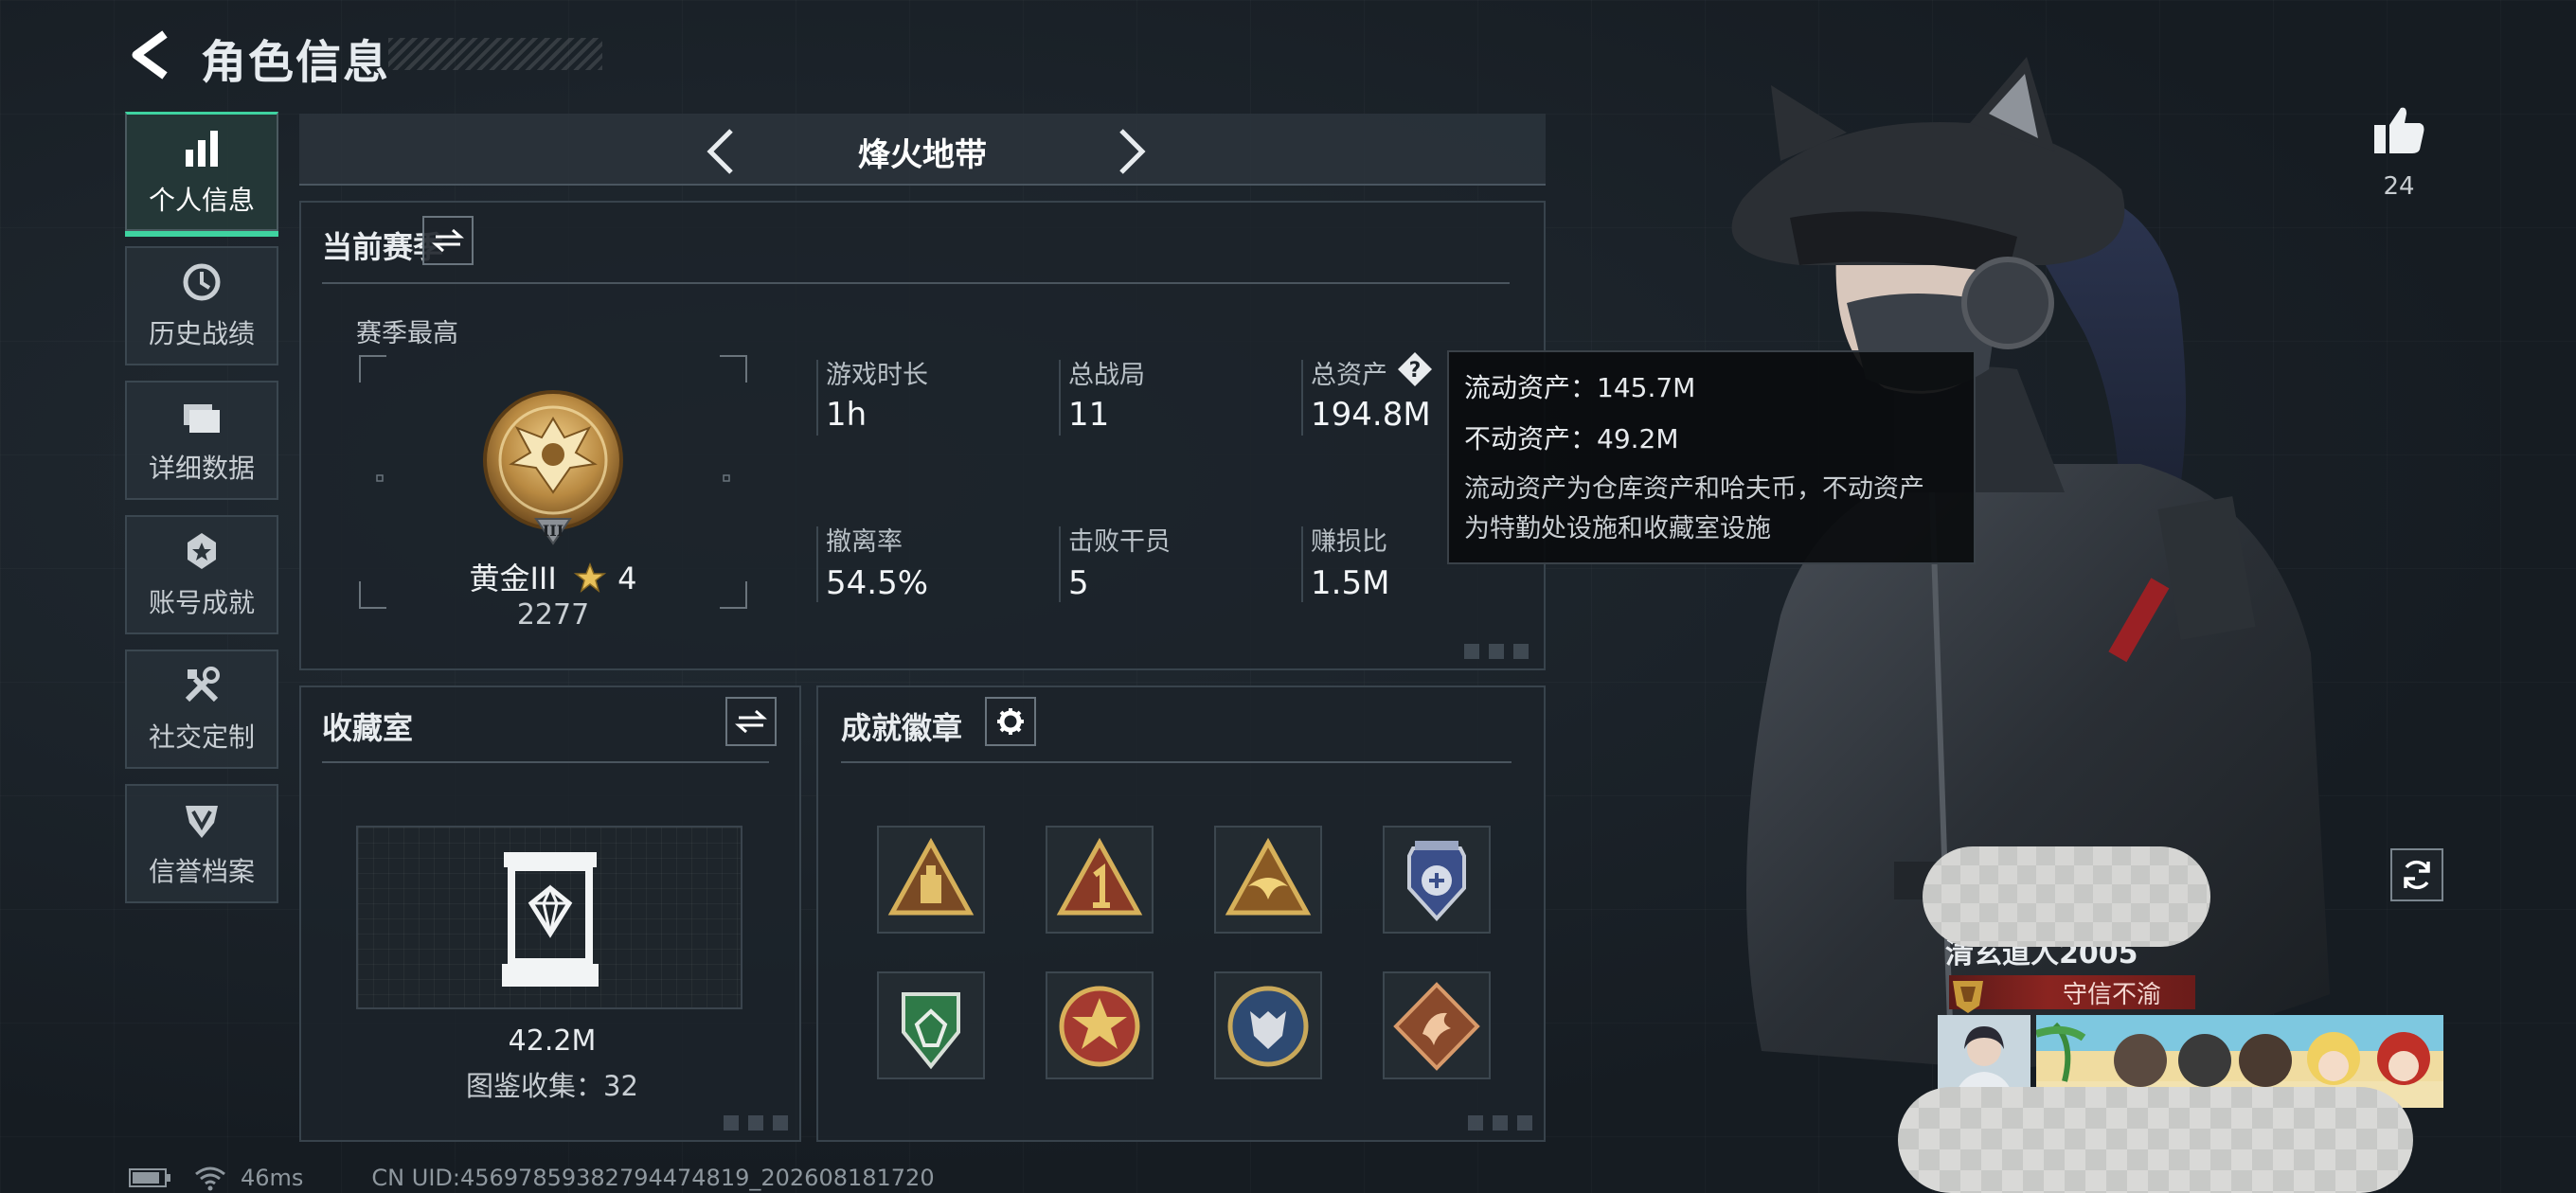 The height and width of the screenshot is (1193, 2576). What do you see at coordinates (1349, 375) in the screenshot?
I see `stat-label: 总资产` at bounding box center [1349, 375].